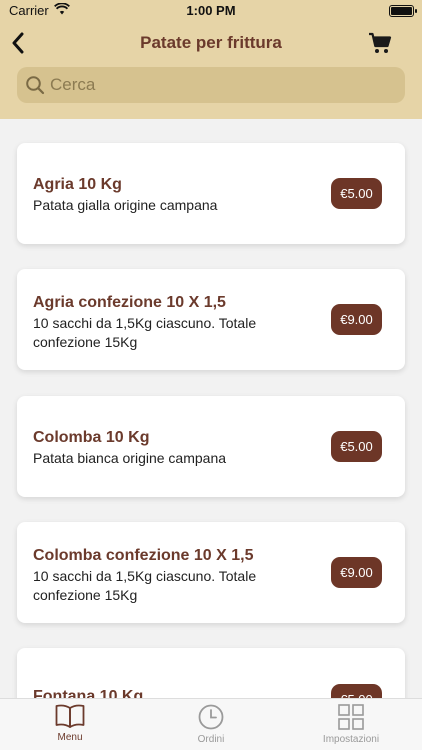  What do you see at coordinates (211, 717) in the screenshot?
I see `clock-icon` at bounding box center [211, 717].